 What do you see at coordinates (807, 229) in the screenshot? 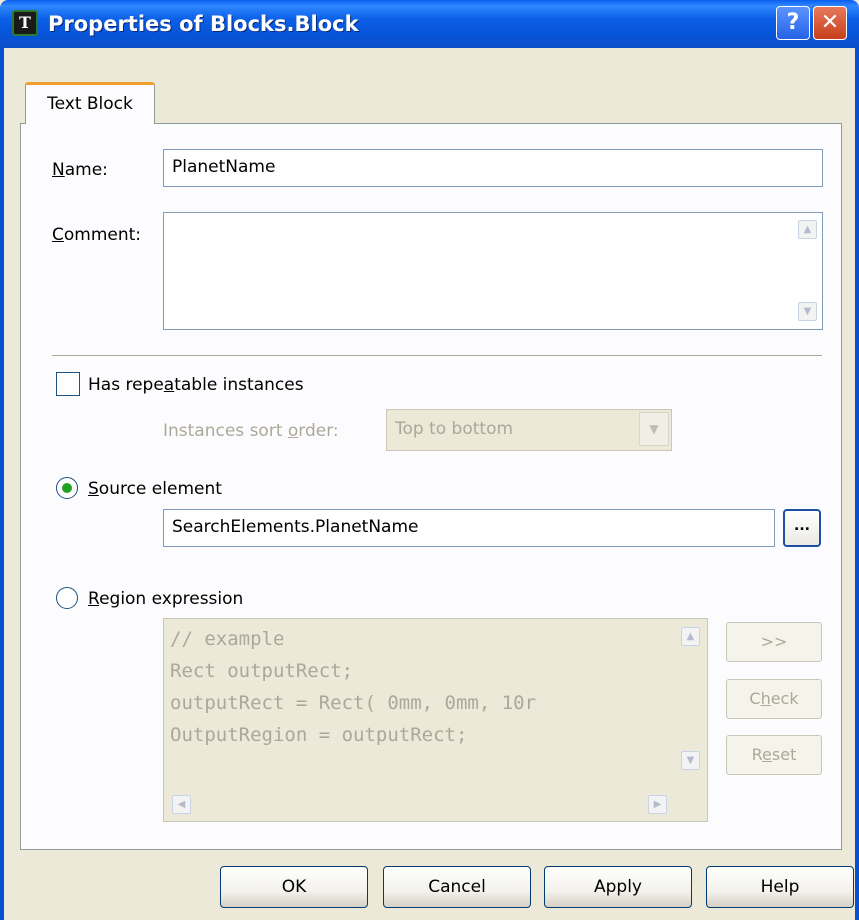
I see `comment-scroll-up-icon: ▲` at bounding box center [807, 229].